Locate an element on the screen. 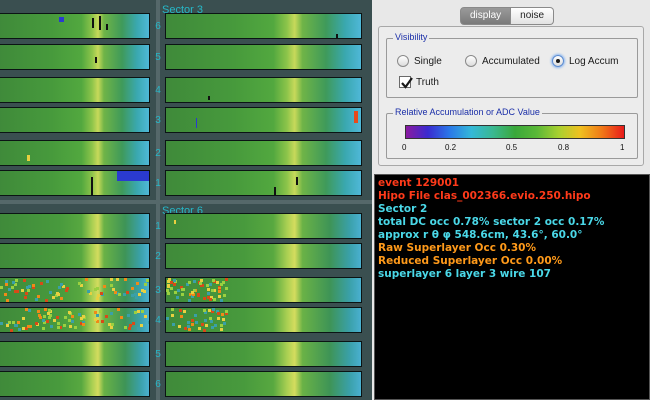 The height and width of the screenshot is (400, 650). checkmark-icon is located at coordinates (406, 82).